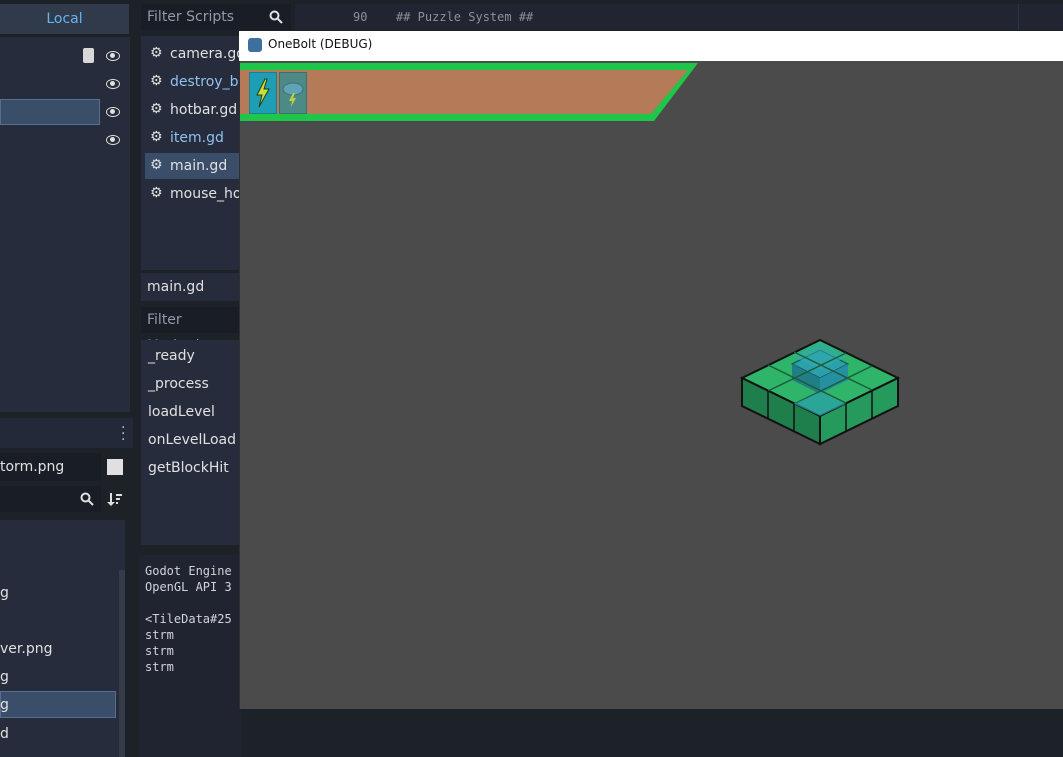  What do you see at coordinates (50, 467) in the screenshot?
I see `filesystem-path-field: torm.png` at bounding box center [50, 467].